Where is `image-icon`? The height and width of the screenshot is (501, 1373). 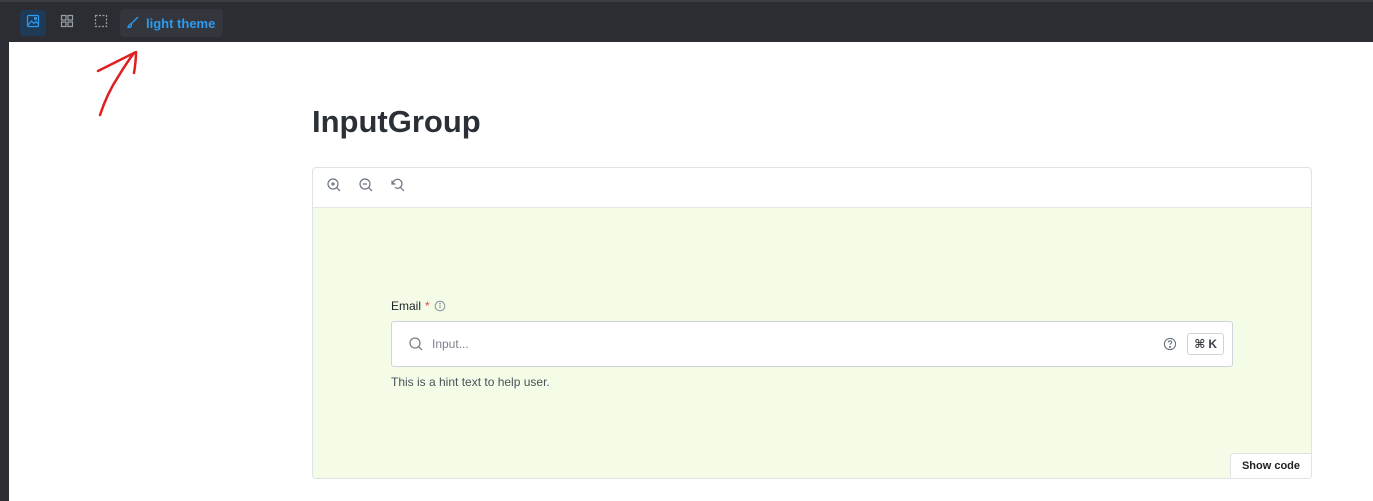
image-icon is located at coordinates (33, 23).